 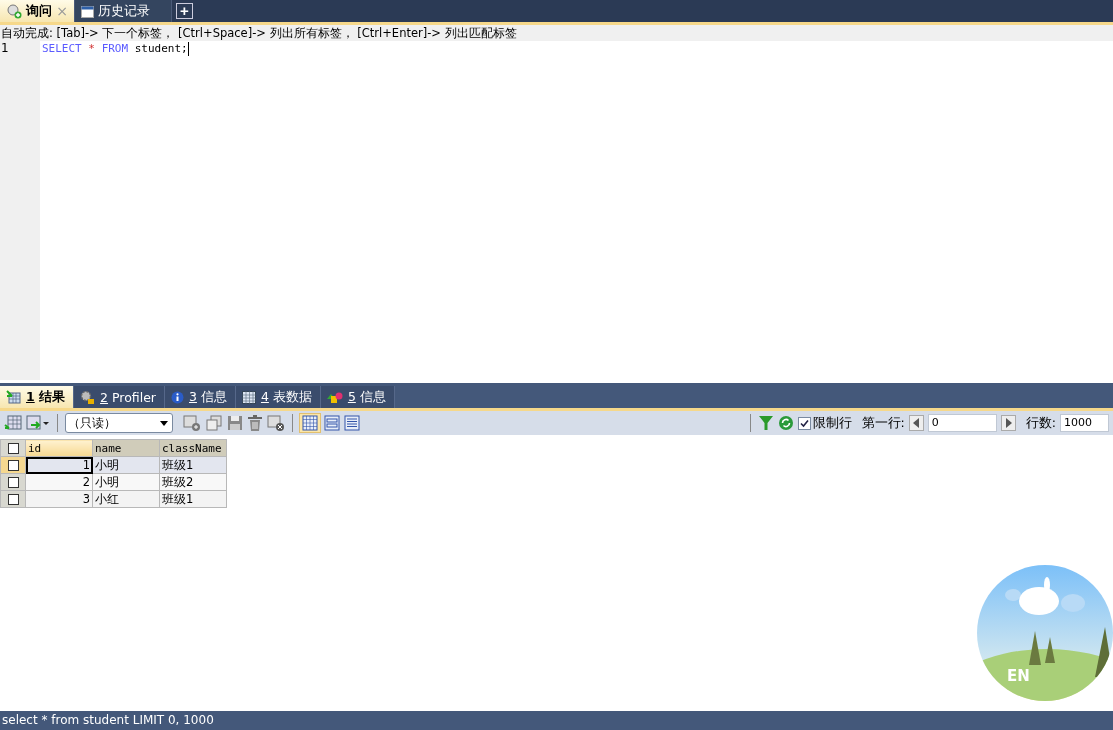 What do you see at coordinates (248, 397) in the screenshot?
I see `table-icon` at bounding box center [248, 397].